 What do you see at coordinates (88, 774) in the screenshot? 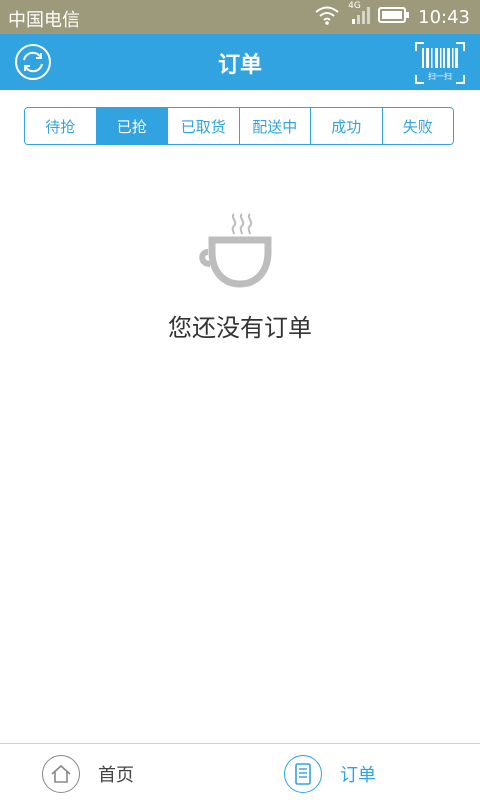
I see `nav-home: 首页` at bounding box center [88, 774].